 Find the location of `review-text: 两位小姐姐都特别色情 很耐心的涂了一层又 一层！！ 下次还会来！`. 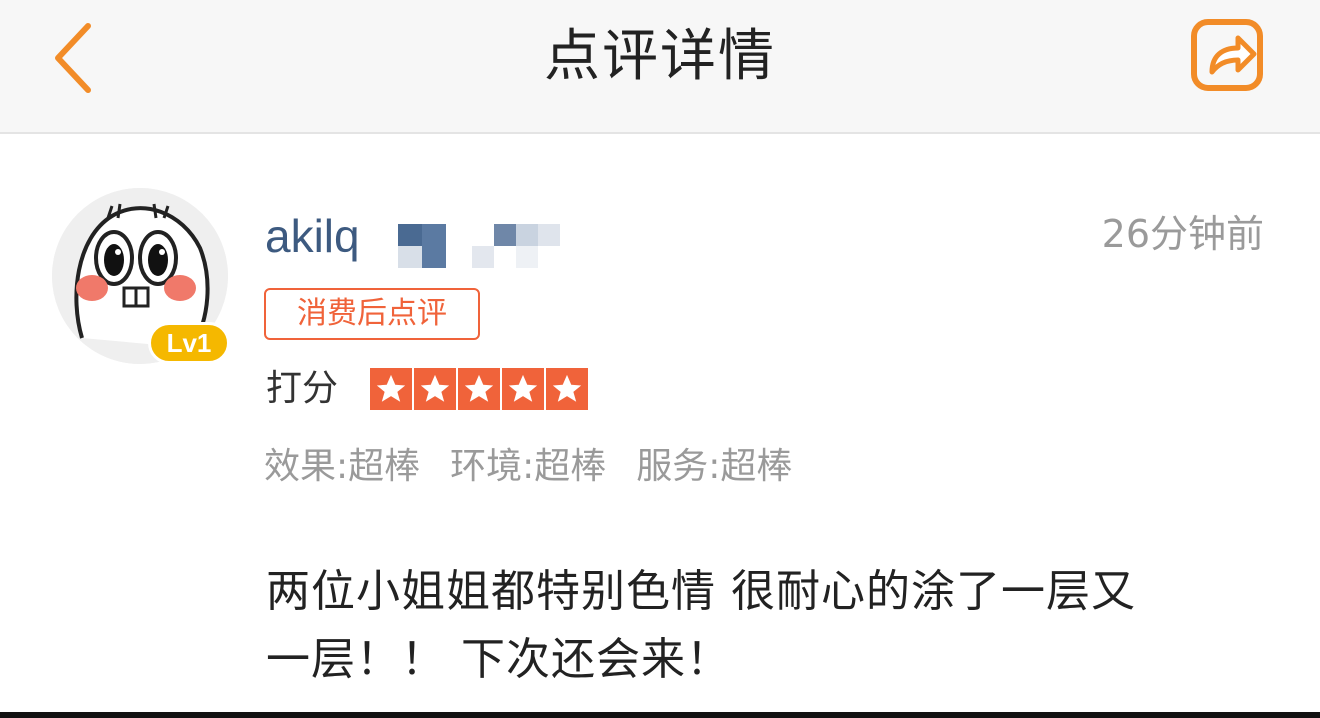

review-text: 两位小姐姐都特别色情 很耐心的涂了一层又 一层！！ 下次还会来！ is located at coordinates (761, 626).